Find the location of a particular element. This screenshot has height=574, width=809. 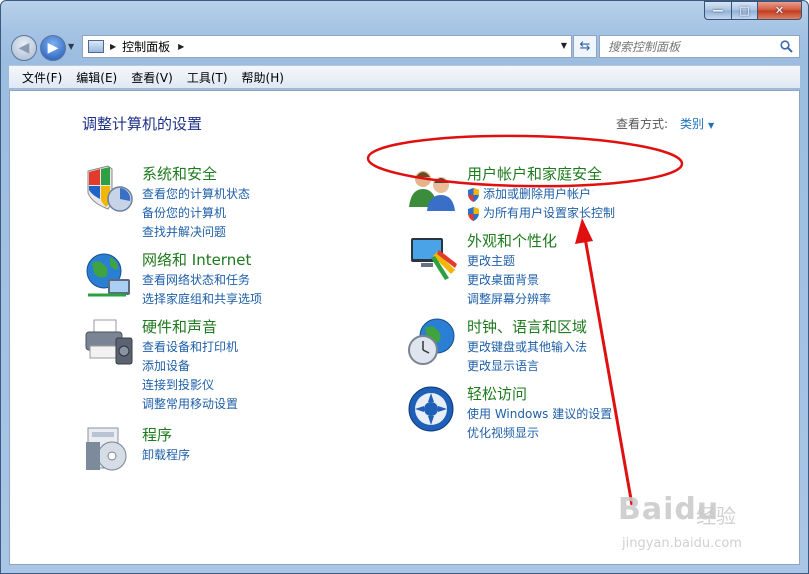

back-arrow-icon: ◀ is located at coordinates (24, 48).